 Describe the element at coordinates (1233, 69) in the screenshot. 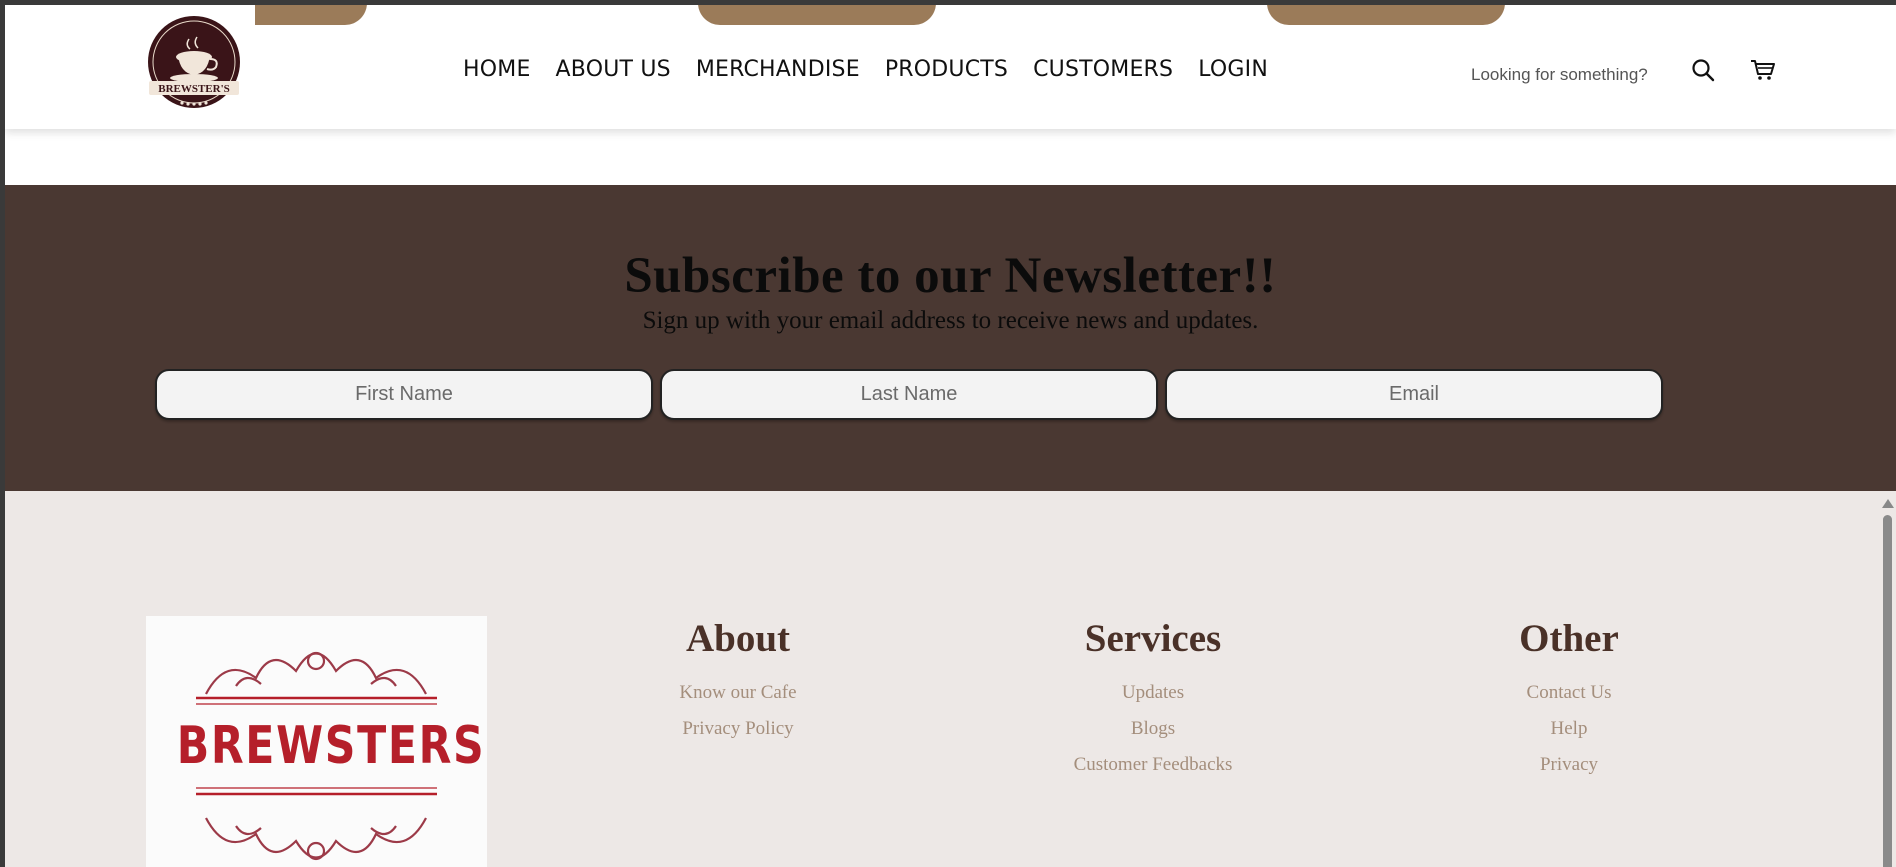

I see `nav-login: LOGIN` at that location.